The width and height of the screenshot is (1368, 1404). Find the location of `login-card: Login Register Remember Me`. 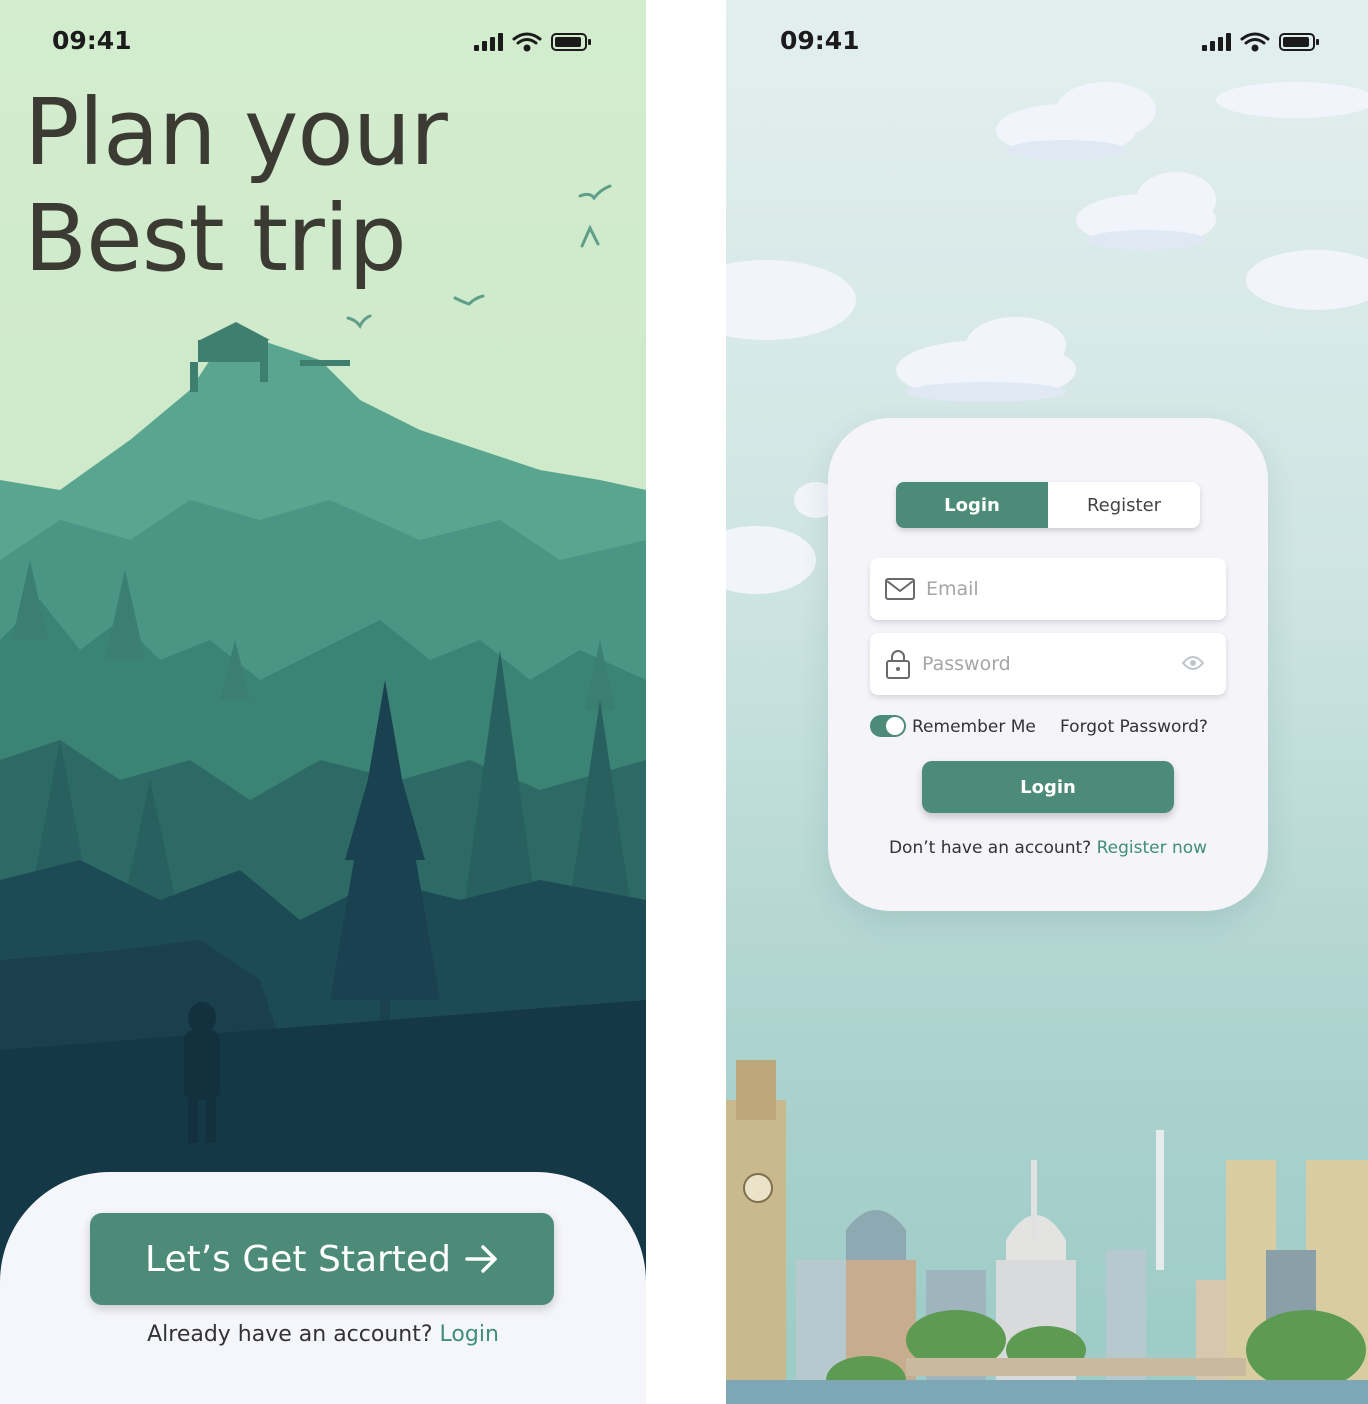

login-card: Login Register Remember Me is located at coordinates (1048, 664).